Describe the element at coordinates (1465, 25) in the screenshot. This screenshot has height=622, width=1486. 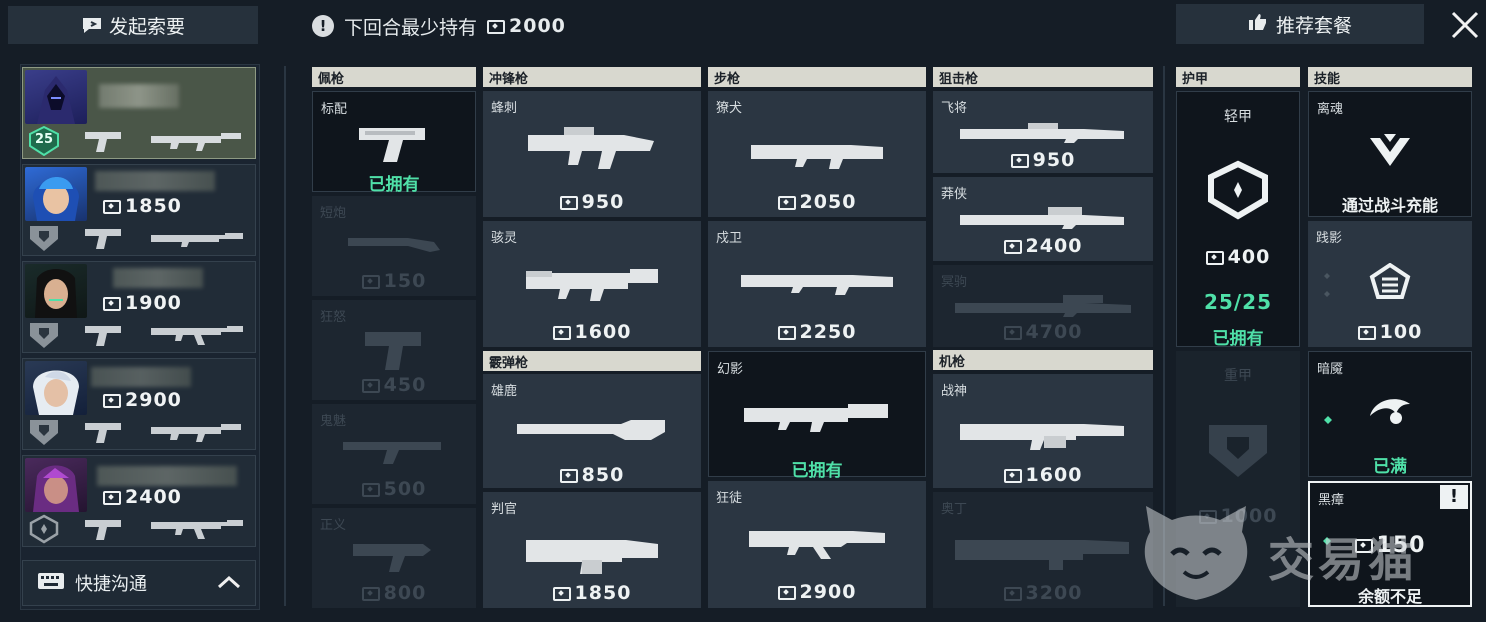
I see `close-icon` at that location.